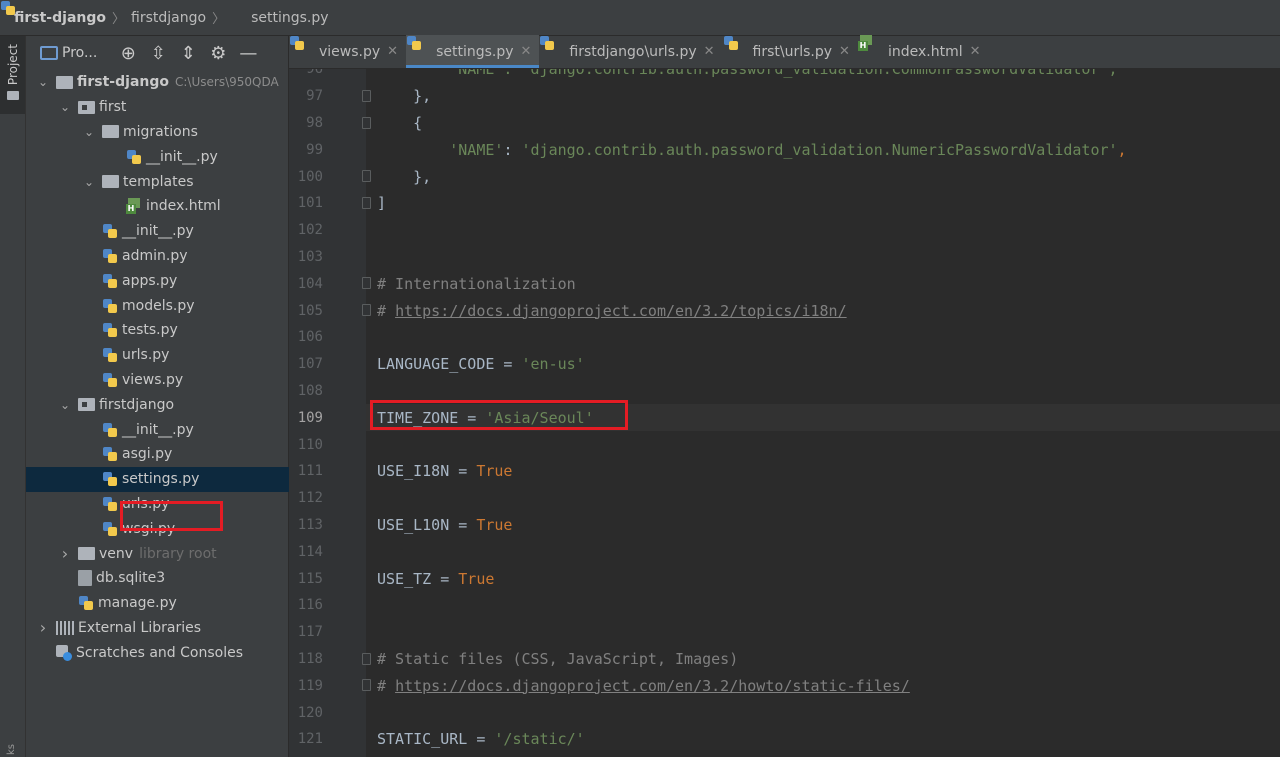 This screenshot has width=1280, height=757. What do you see at coordinates (310, 498) in the screenshot?
I see `line-number: 112` at bounding box center [310, 498].